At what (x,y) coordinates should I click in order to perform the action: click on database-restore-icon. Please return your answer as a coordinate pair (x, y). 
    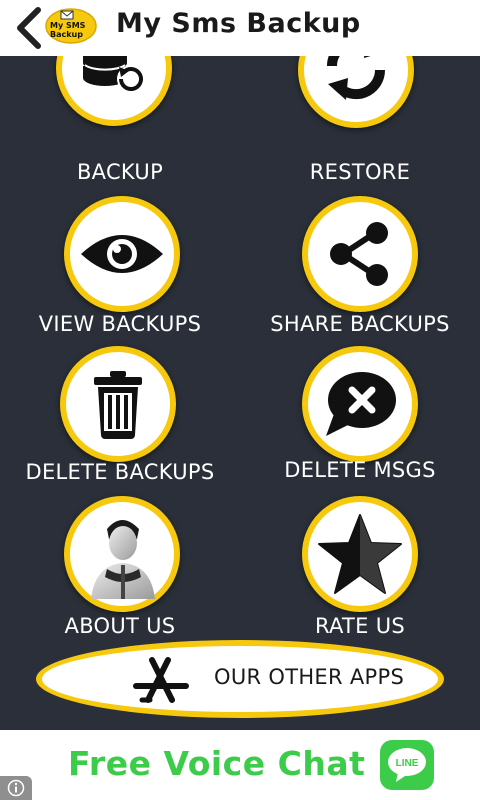
    Looking at the image, I should click on (114, 74).